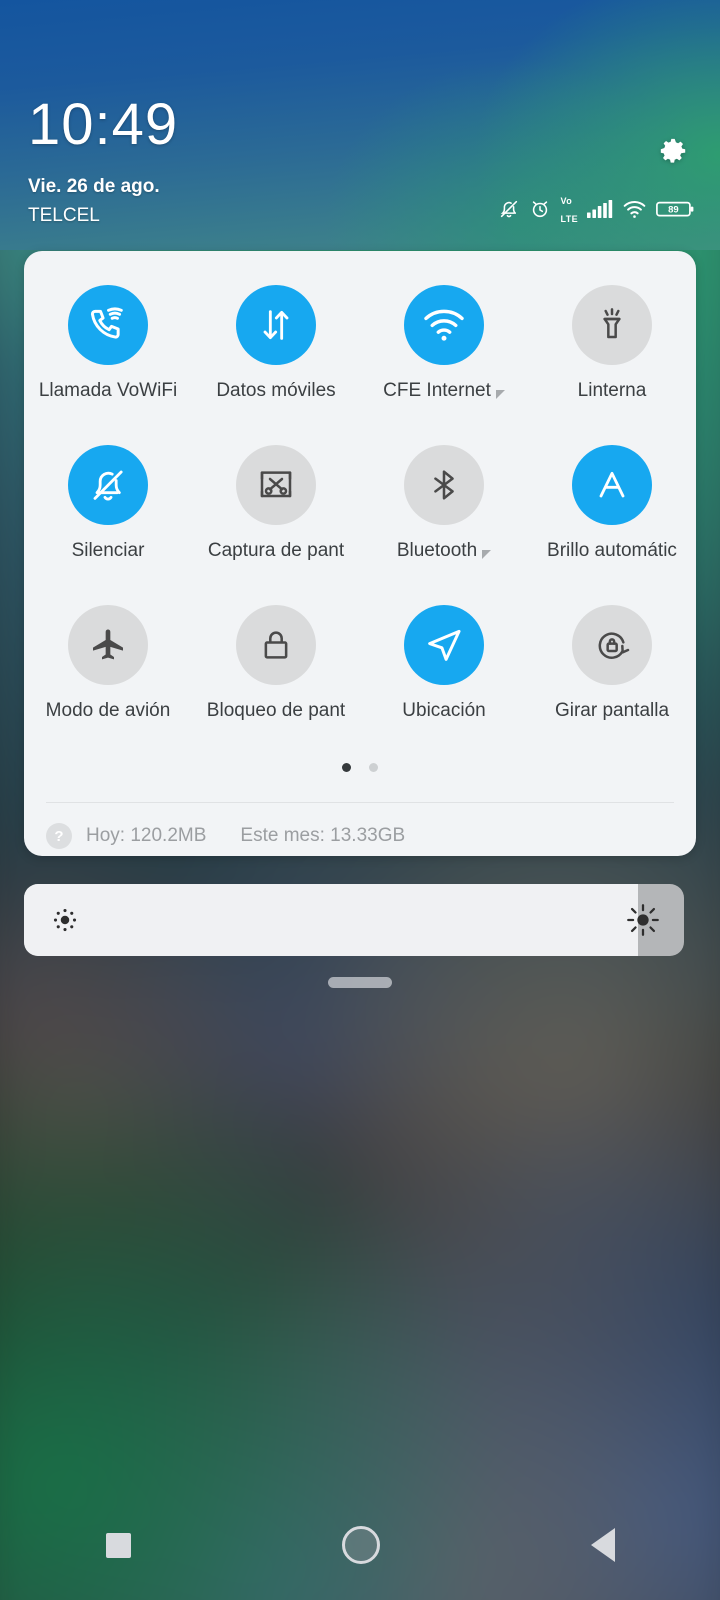  I want to click on qs-tile-label: Silenciar, so click(108, 550).